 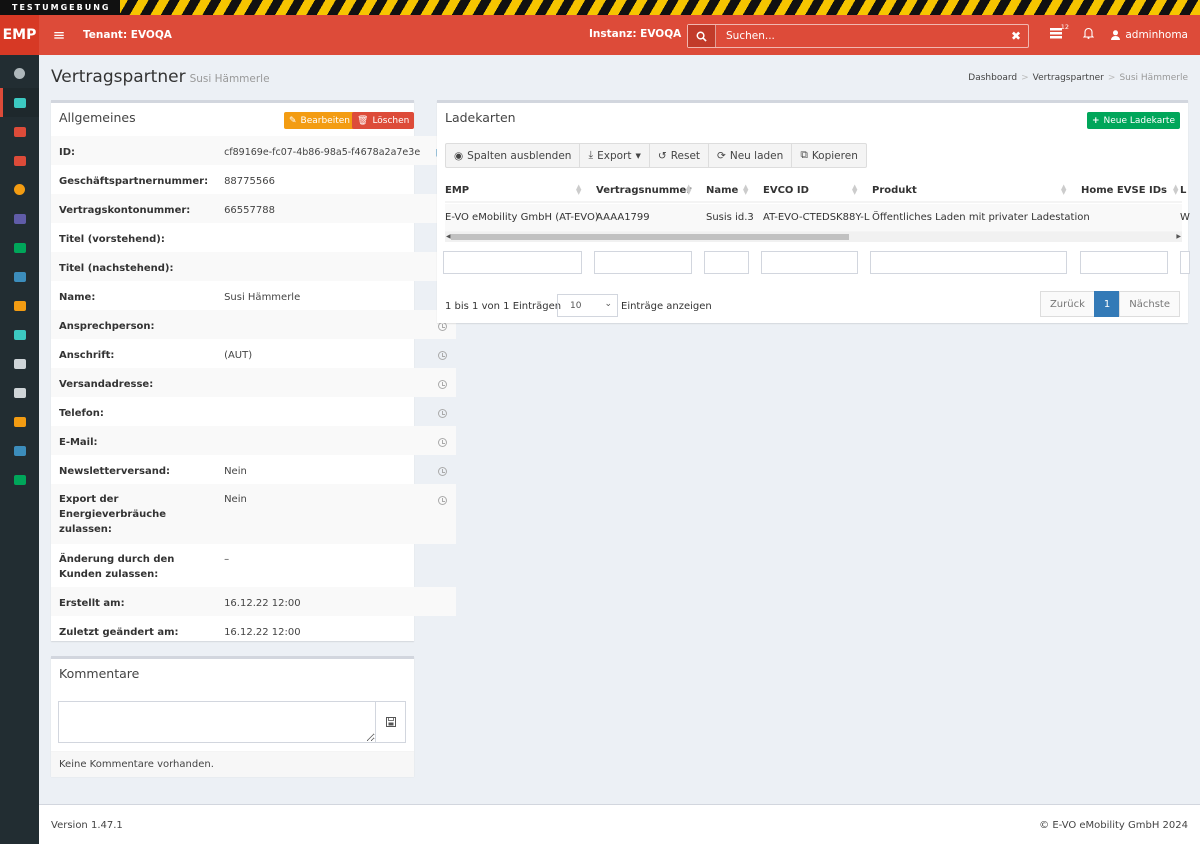 I want to click on page-1-button: 1, so click(x=1107, y=304).